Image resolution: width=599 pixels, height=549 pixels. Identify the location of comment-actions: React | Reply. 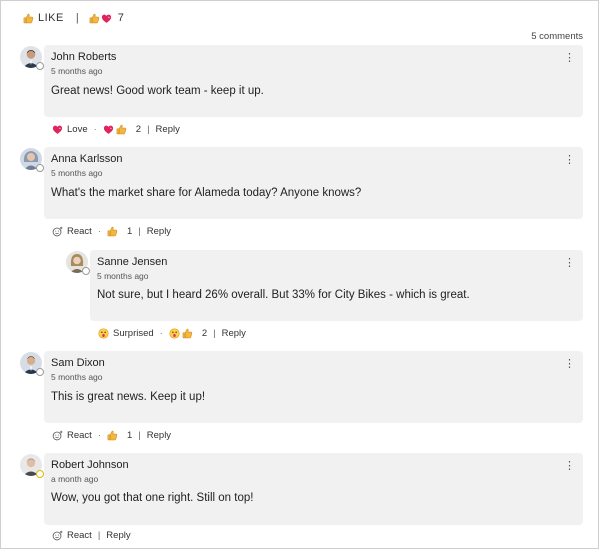
(91, 535).